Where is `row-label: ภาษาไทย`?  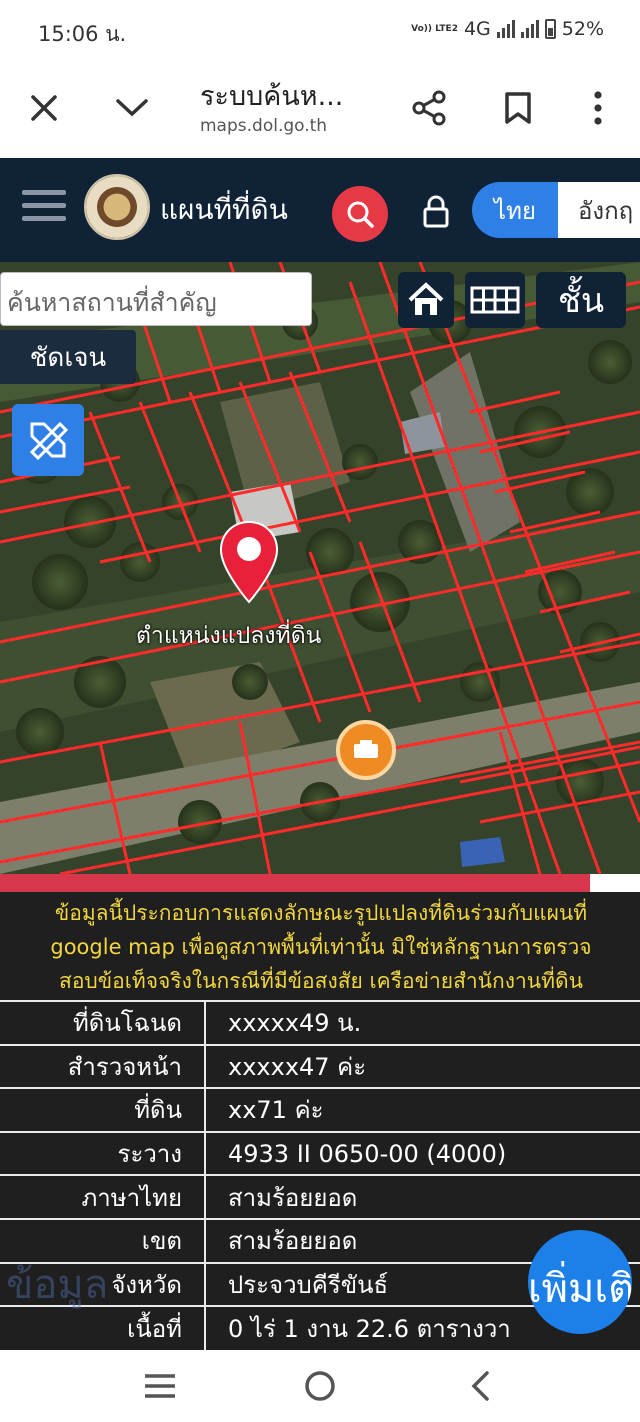 row-label: ภาษาไทย is located at coordinates (103, 1196).